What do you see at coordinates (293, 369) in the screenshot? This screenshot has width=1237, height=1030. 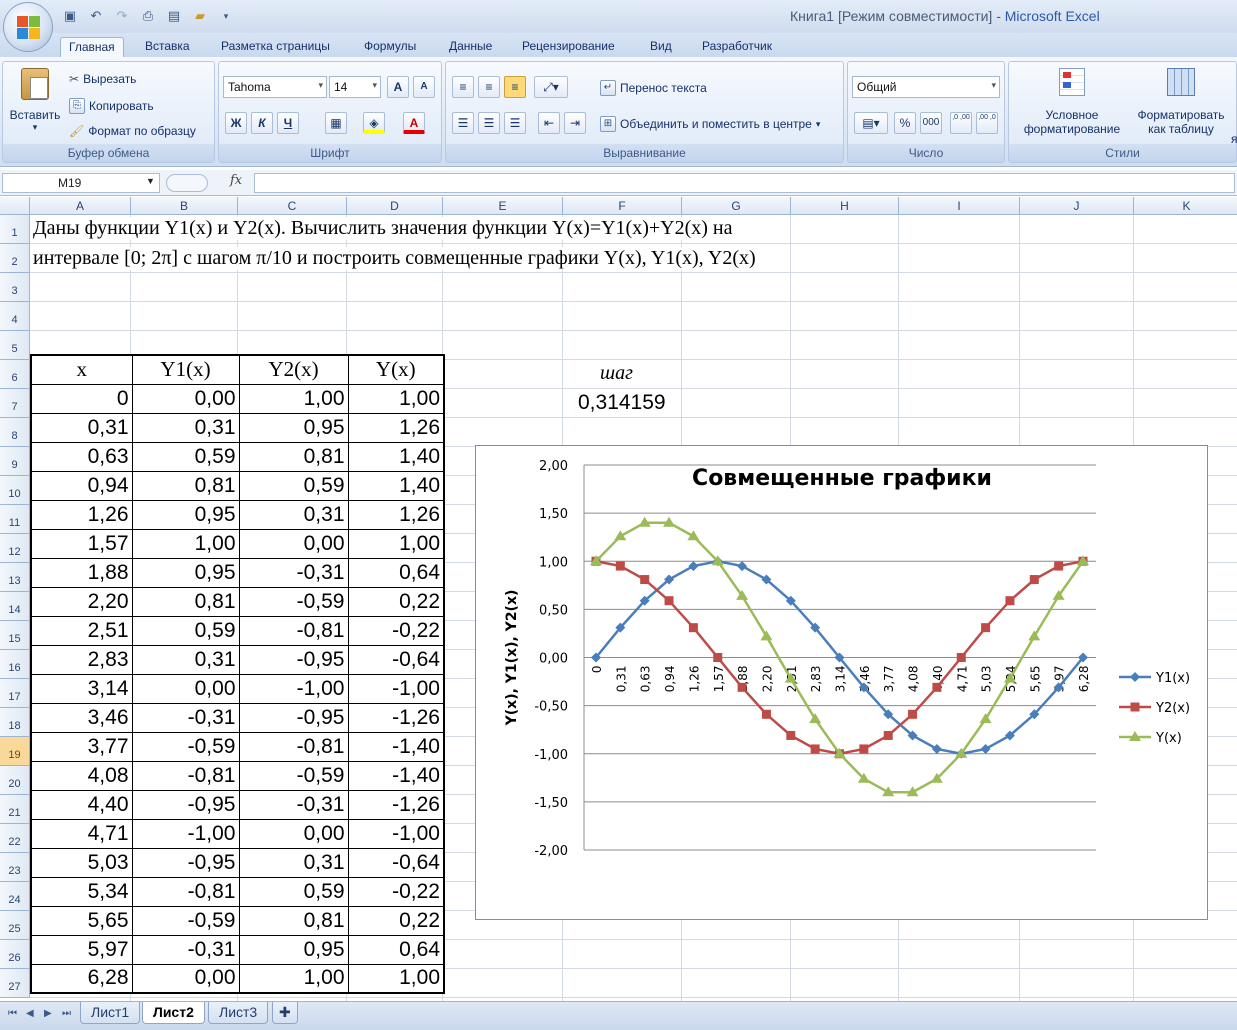 I see `header-y2: Y2(x)` at bounding box center [293, 369].